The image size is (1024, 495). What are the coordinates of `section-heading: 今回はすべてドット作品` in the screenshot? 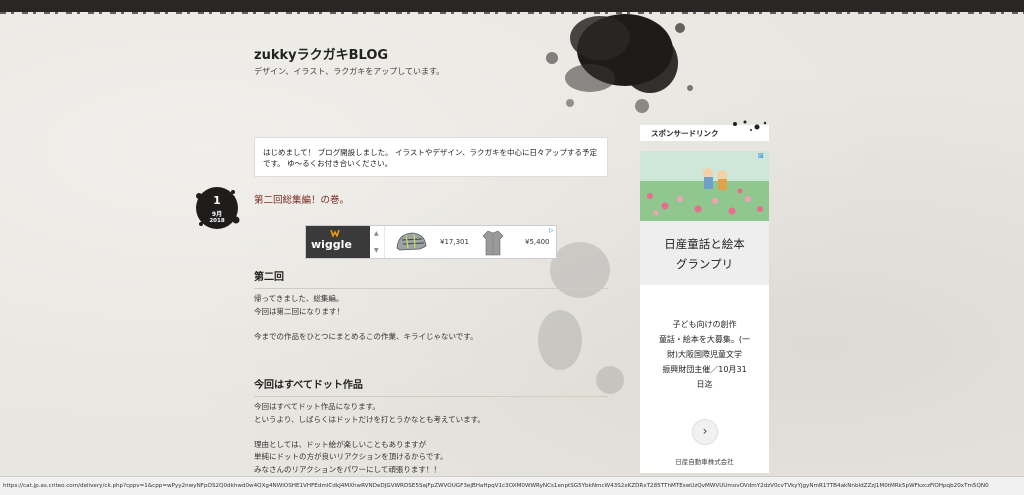 It's located at (431, 386).